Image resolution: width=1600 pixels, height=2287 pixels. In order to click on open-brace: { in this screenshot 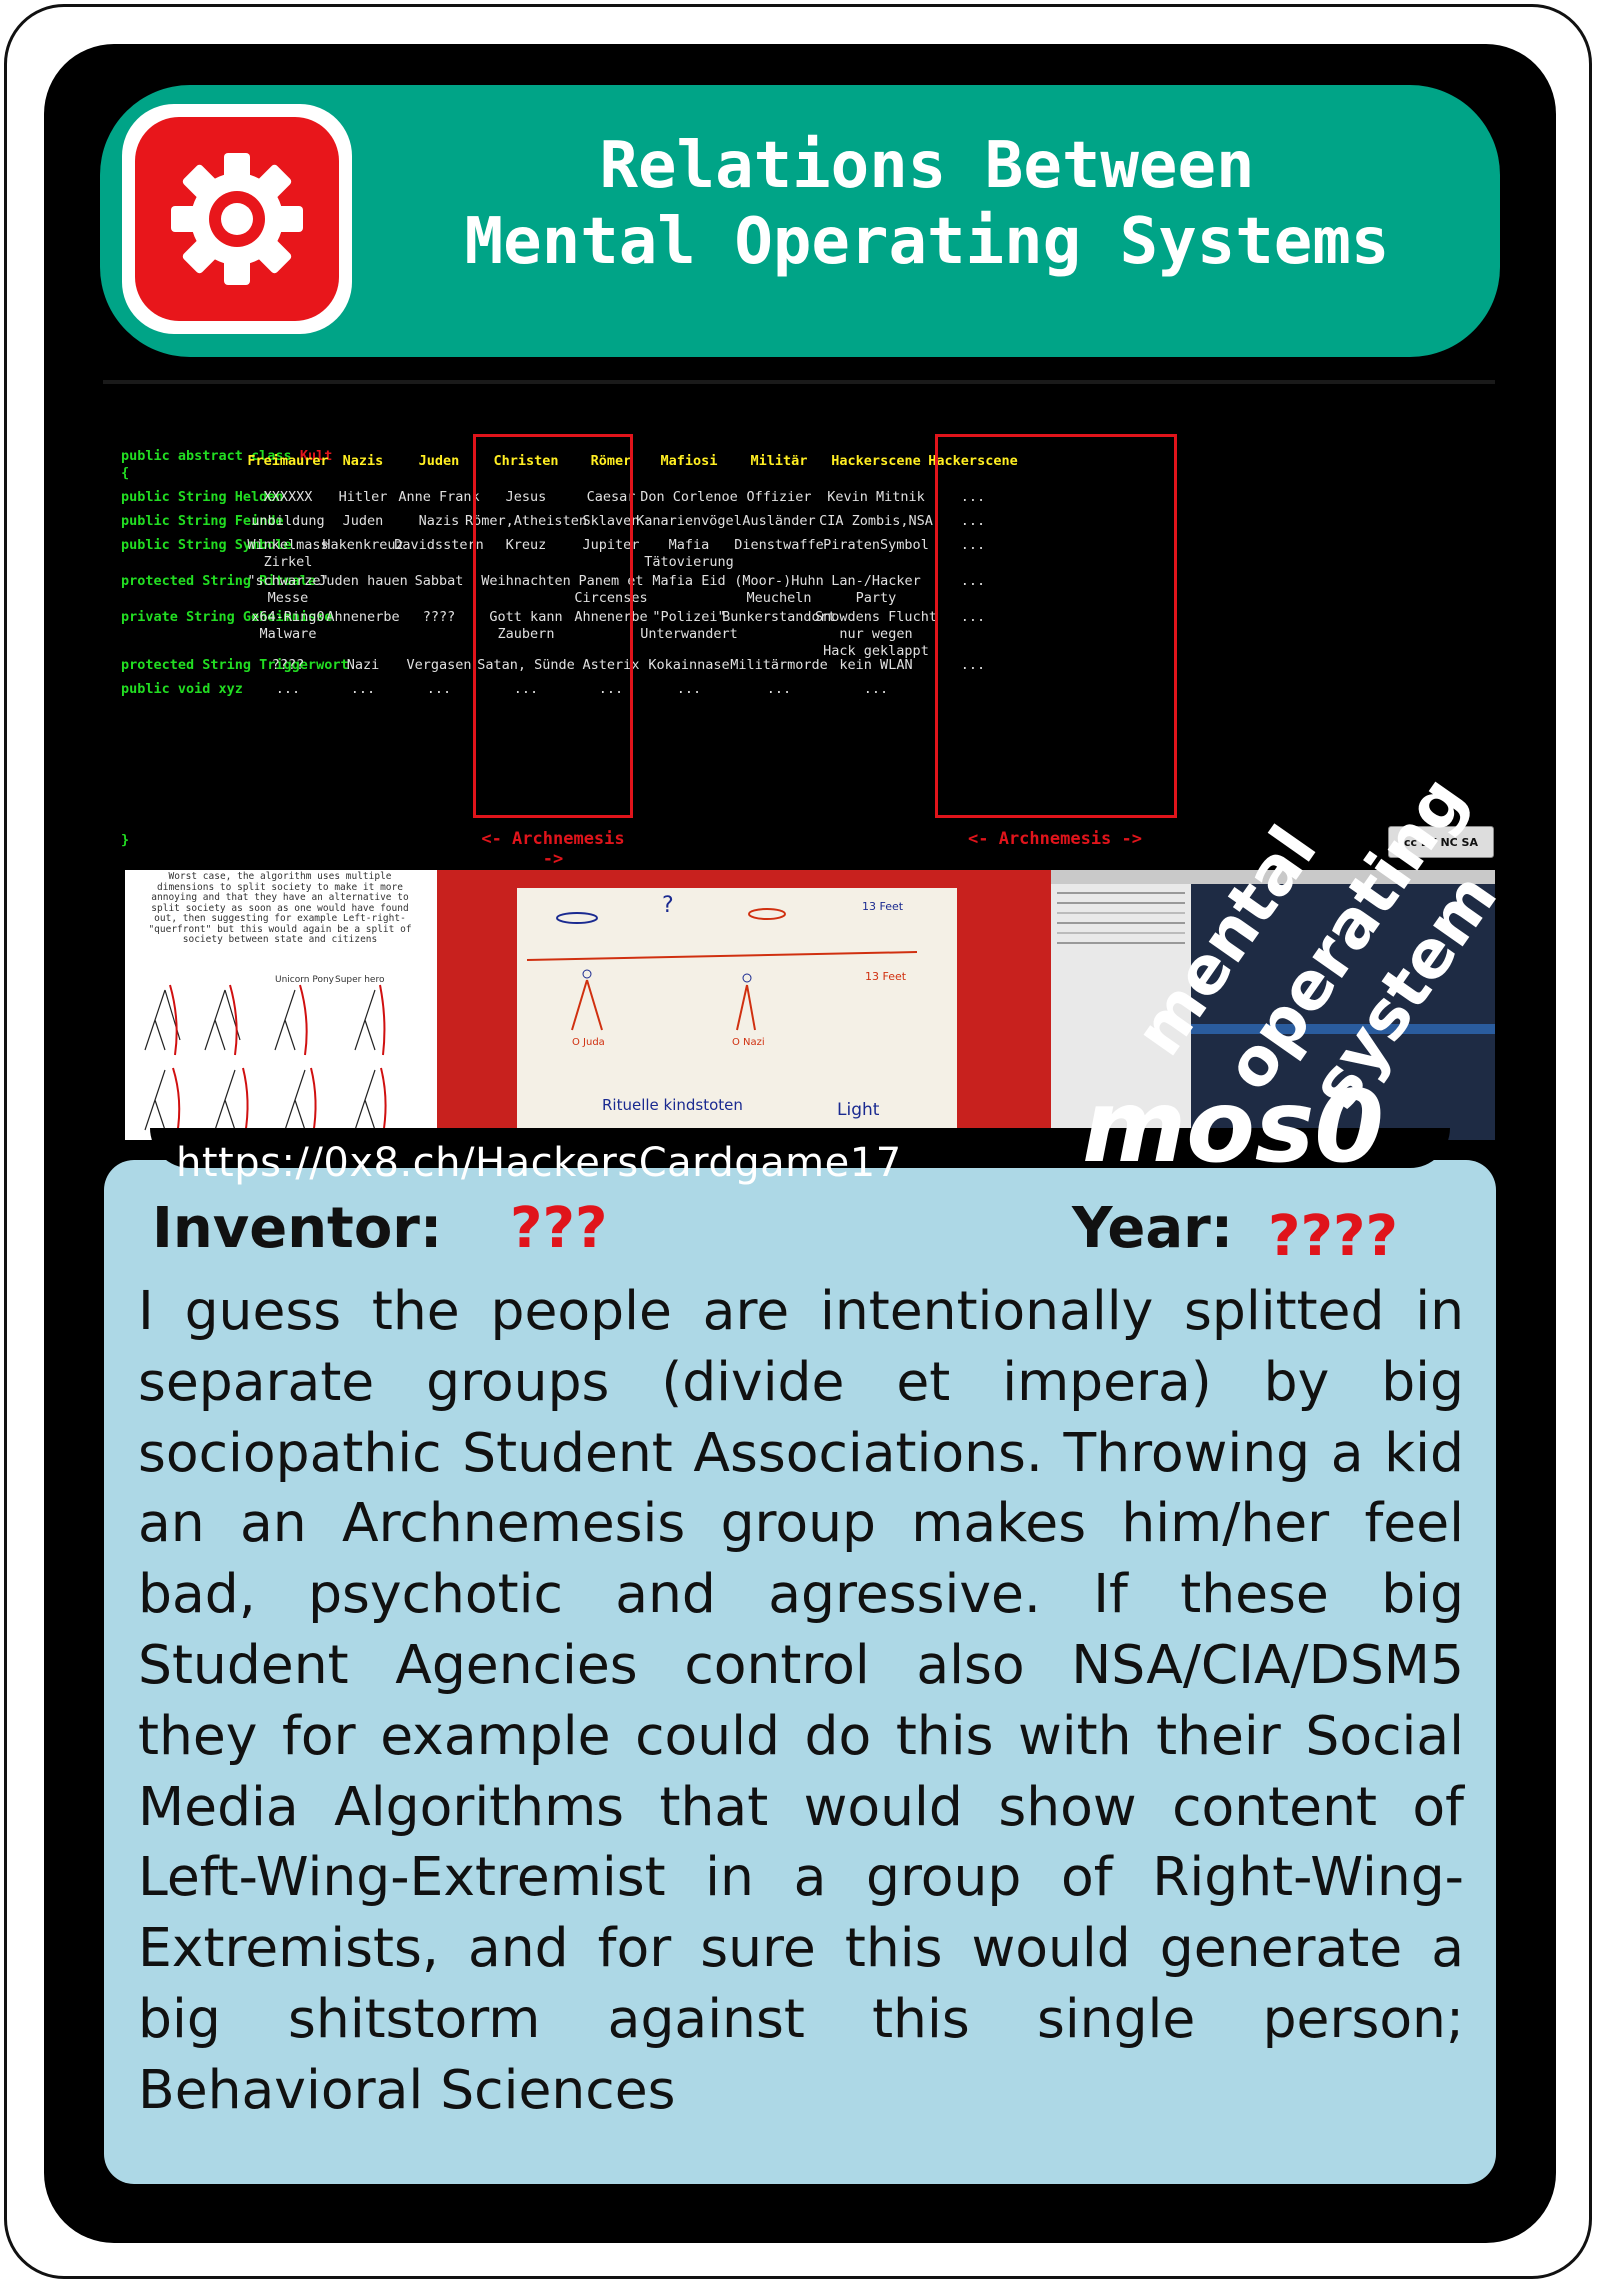, I will do `click(125, 473)`.